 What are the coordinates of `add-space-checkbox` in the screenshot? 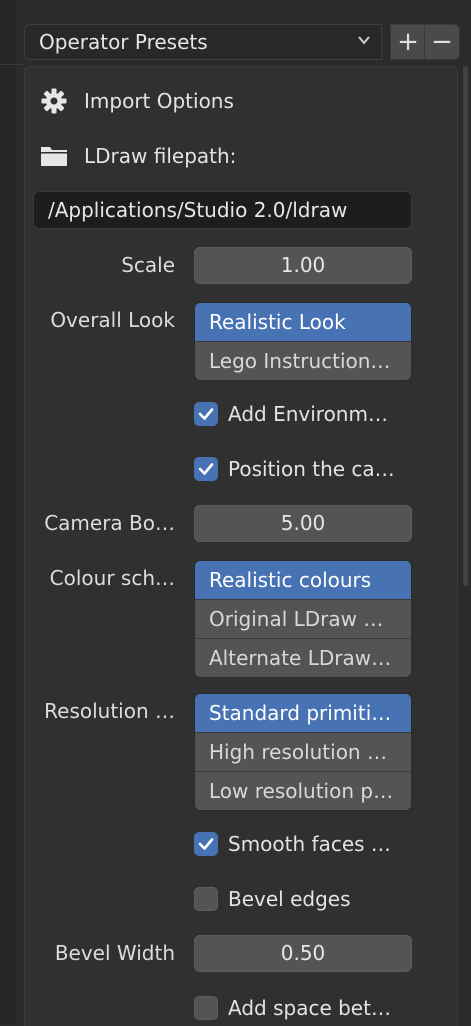 It's located at (206, 1008).